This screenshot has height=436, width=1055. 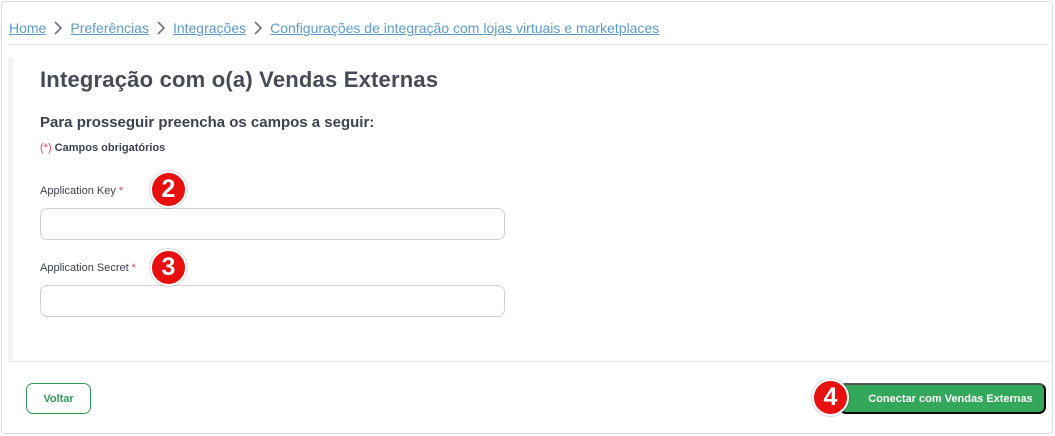 I want to click on application-key-label: Application Key *, so click(x=81, y=191).